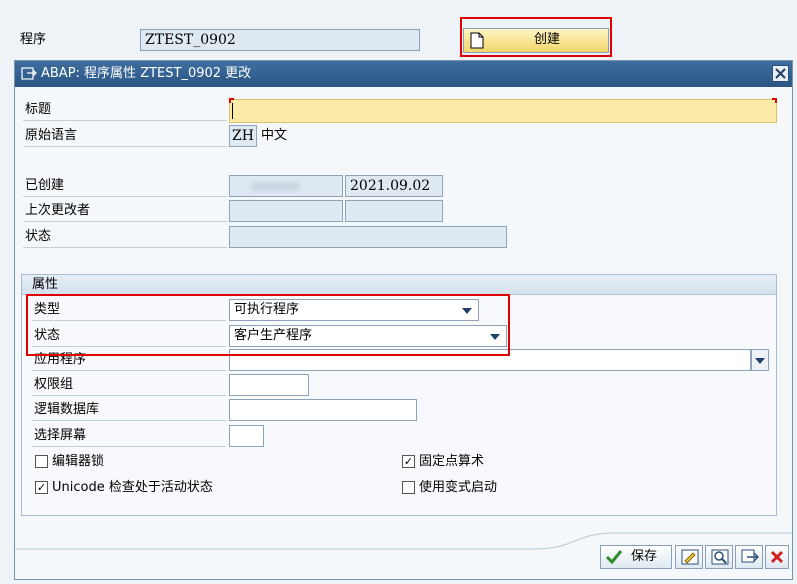 The image size is (797, 584). Describe the element at coordinates (274, 135) in the screenshot. I see `orig-lang-name: 中文` at that location.